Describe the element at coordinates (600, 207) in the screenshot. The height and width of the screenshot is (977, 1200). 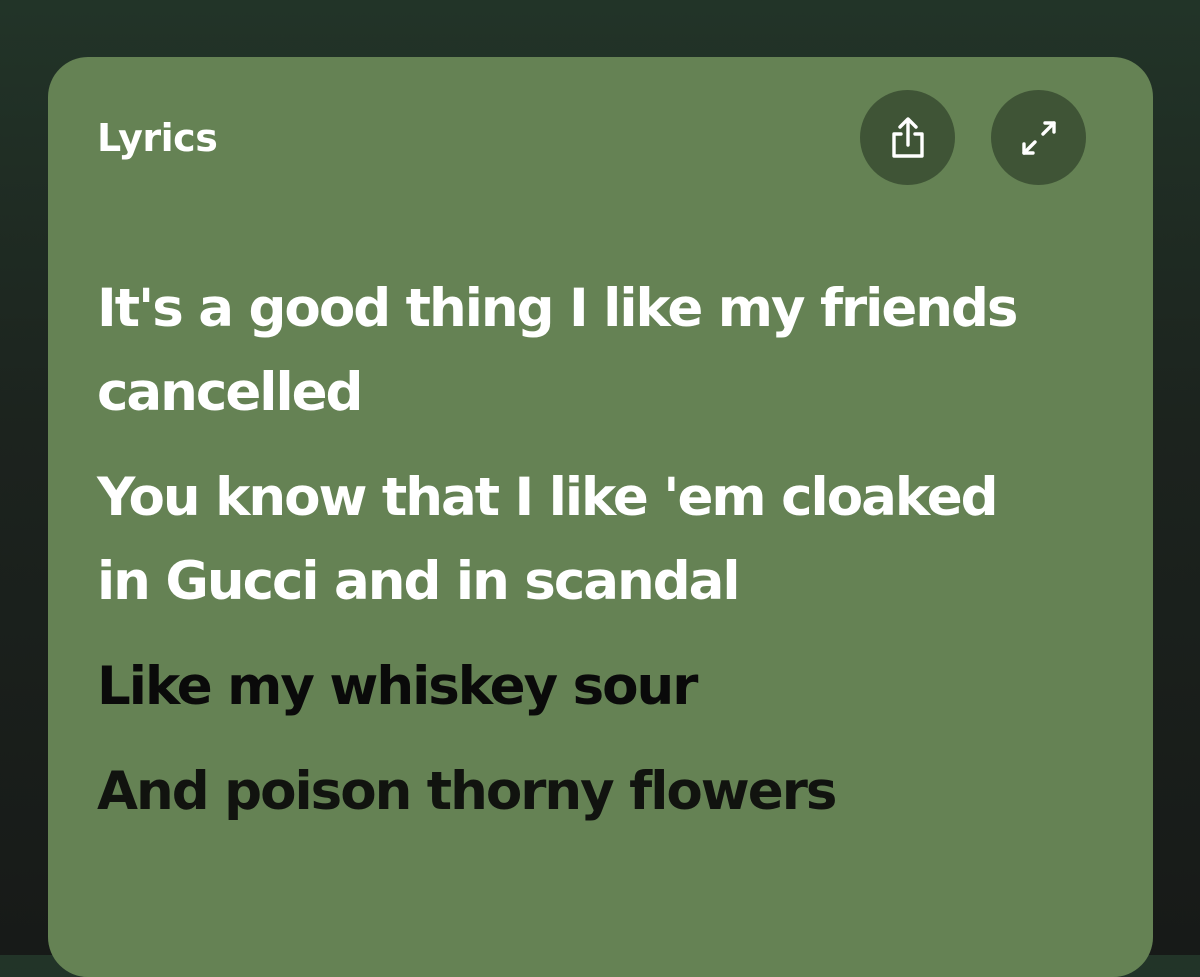
I see `header-fade` at that location.